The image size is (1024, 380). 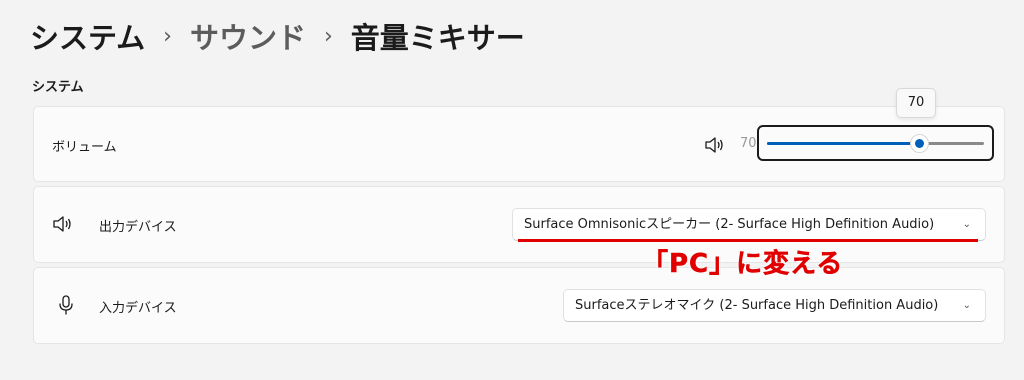 I want to click on volume-slider, so click(x=875, y=143).